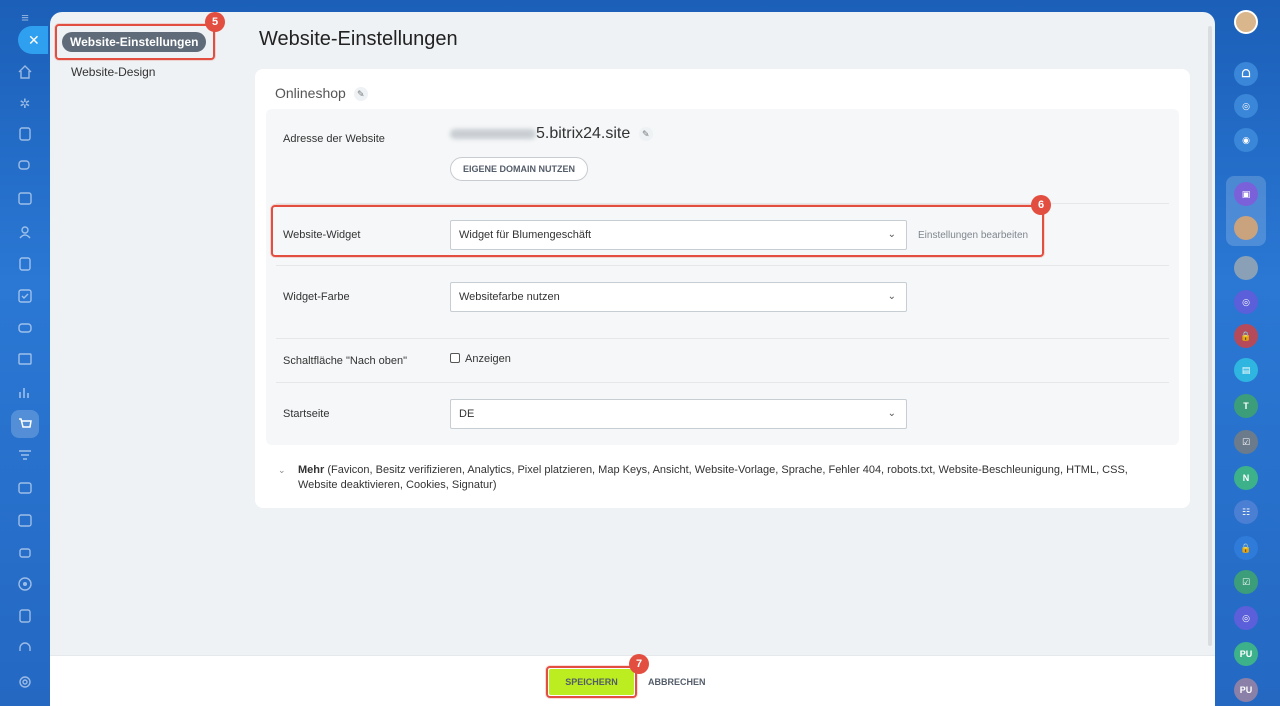 The image size is (1280, 706). What do you see at coordinates (1246, 512) in the screenshot?
I see `team-icon: ☷` at bounding box center [1246, 512].